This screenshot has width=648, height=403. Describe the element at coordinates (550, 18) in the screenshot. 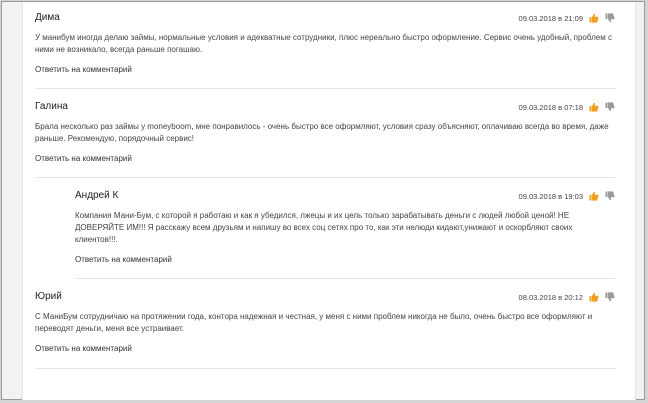

I see `comment-date: 09.03.2018 в 21:09` at that location.